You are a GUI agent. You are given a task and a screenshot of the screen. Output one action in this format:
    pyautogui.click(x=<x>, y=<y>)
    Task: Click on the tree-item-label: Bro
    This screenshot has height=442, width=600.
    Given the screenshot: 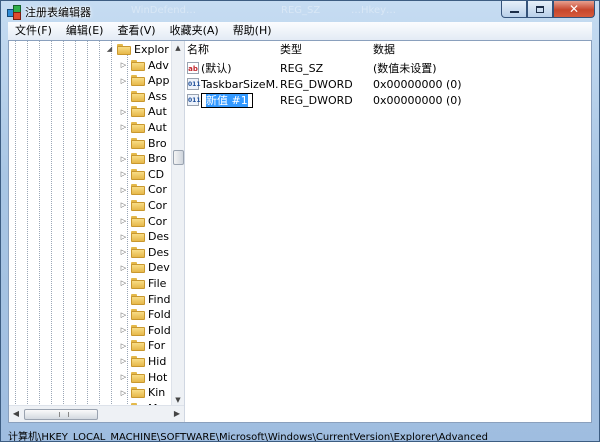 What is the action you would take?
    pyautogui.click(x=157, y=159)
    